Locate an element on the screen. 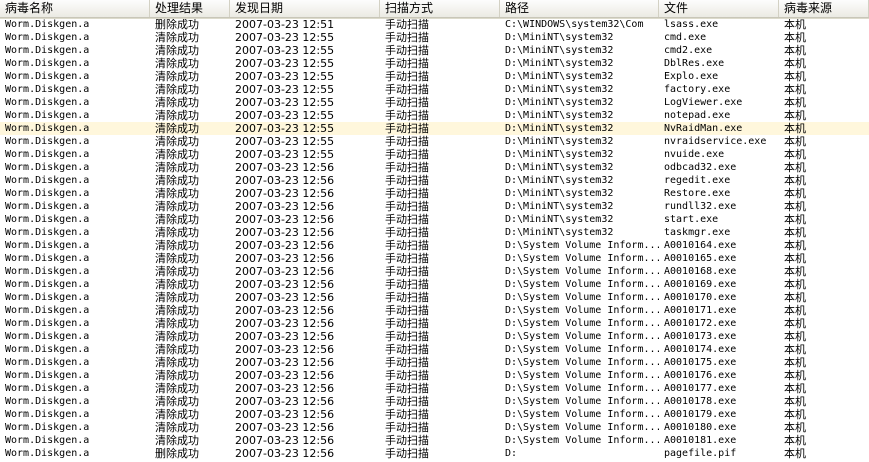 The width and height of the screenshot is (869, 462). cell-file: A0010173.exe is located at coordinates (700, 336).